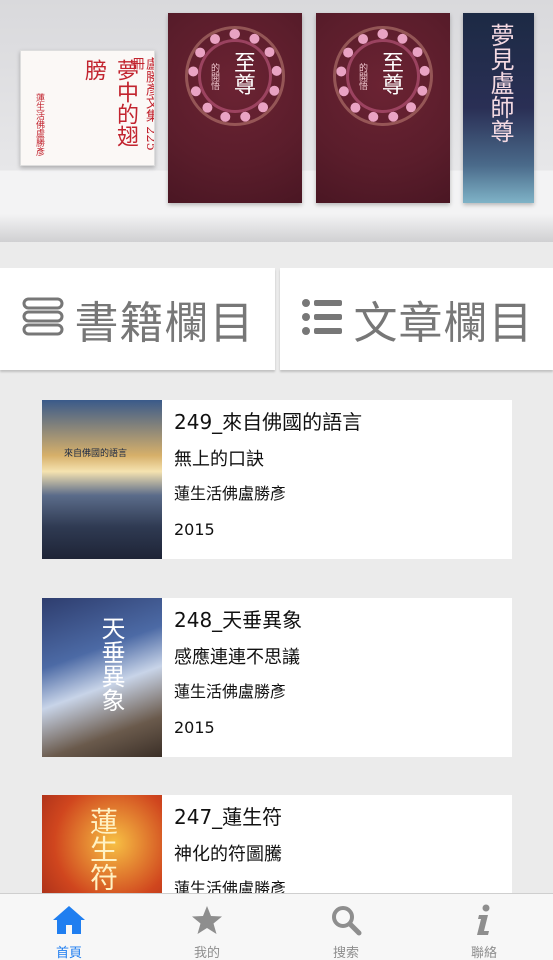 The image size is (553, 960). Describe the element at coordinates (346, 920) in the screenshot. I see `search-icon` at that location.